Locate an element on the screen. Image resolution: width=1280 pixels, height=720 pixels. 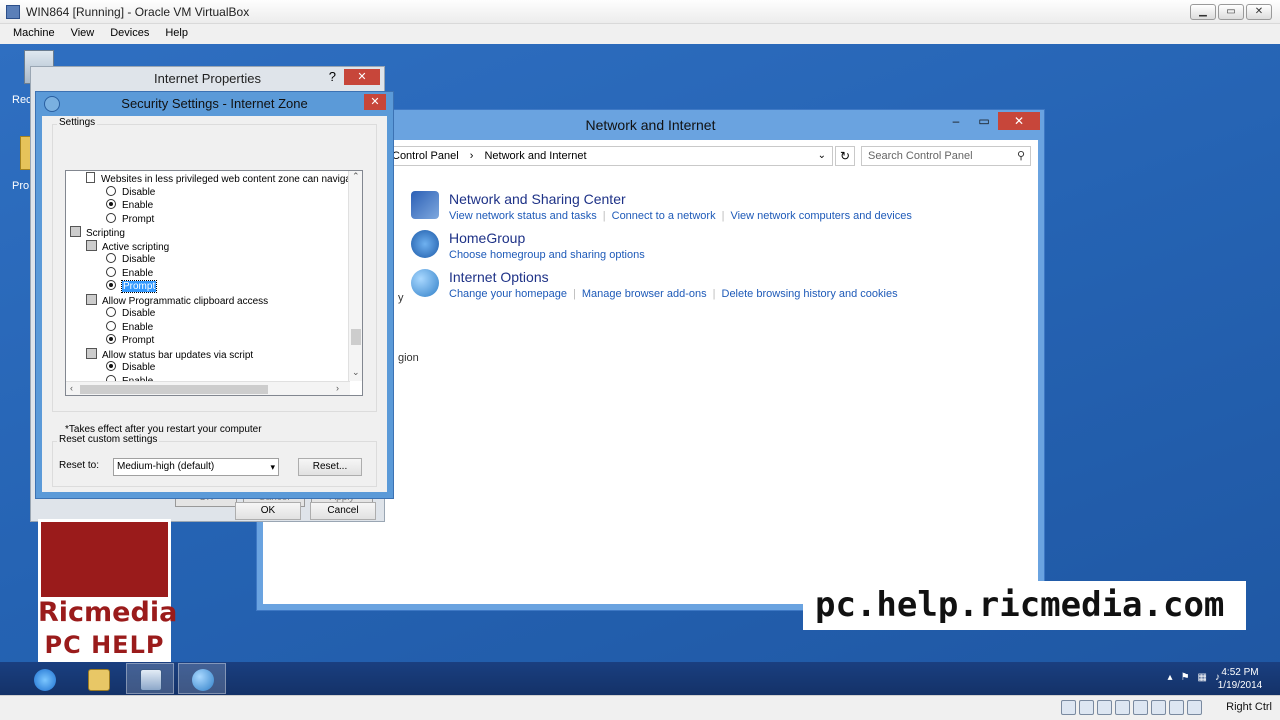
link: View network computers and devices is located at coordinates (820, 216).